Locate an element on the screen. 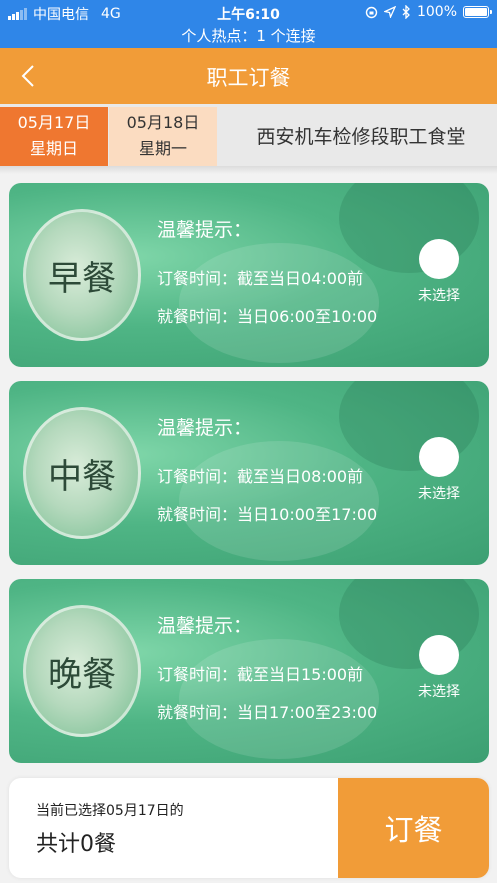  battery-percent: 100% is located at coordinates (436, 12).